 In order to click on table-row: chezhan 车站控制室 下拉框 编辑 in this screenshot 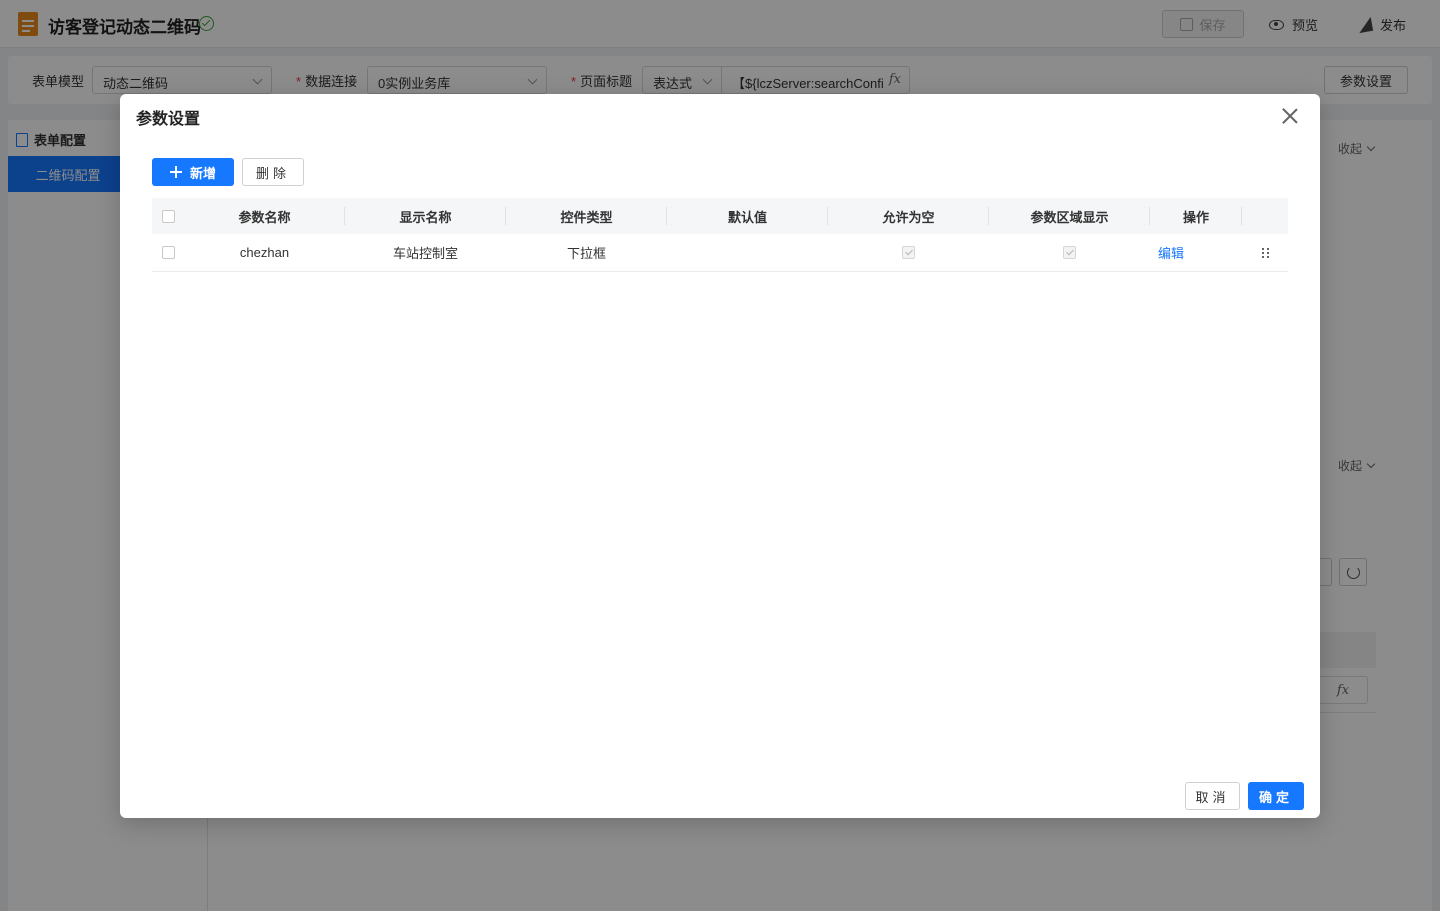, I will do `click(720, 253)`.